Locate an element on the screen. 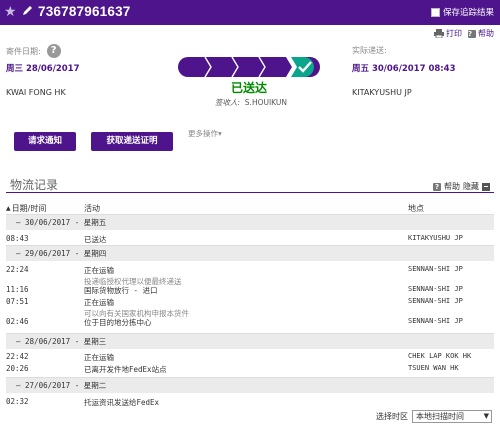 This screenshot has width=500, height=436. save-tracking-toggle: 保存追踪结果 is located at coordinates (462, 12).